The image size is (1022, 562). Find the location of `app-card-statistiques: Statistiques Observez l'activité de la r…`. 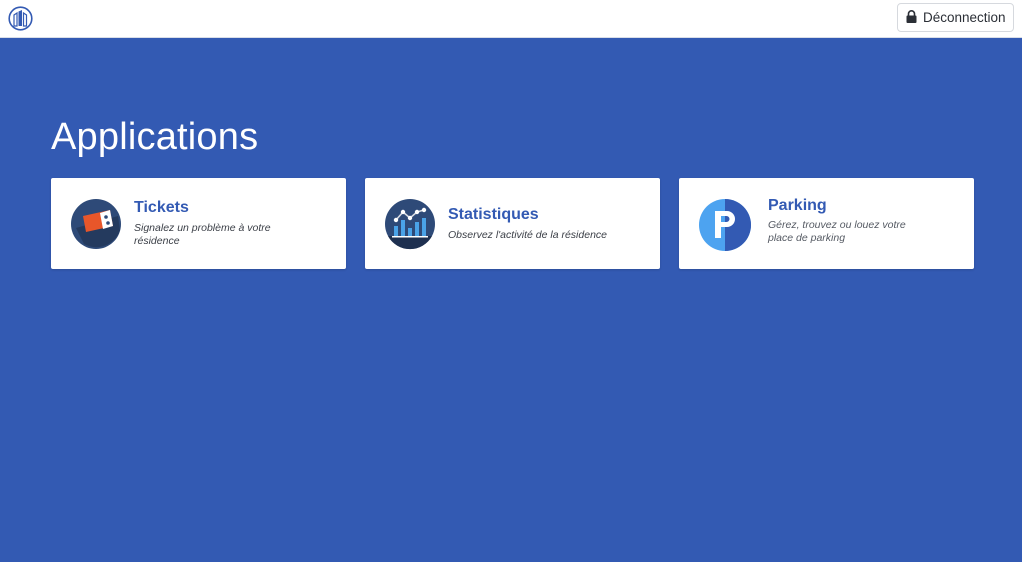

app-card-statistiques: Statistiques Observez l'activité de la r… is located at coordinates (512, 223).